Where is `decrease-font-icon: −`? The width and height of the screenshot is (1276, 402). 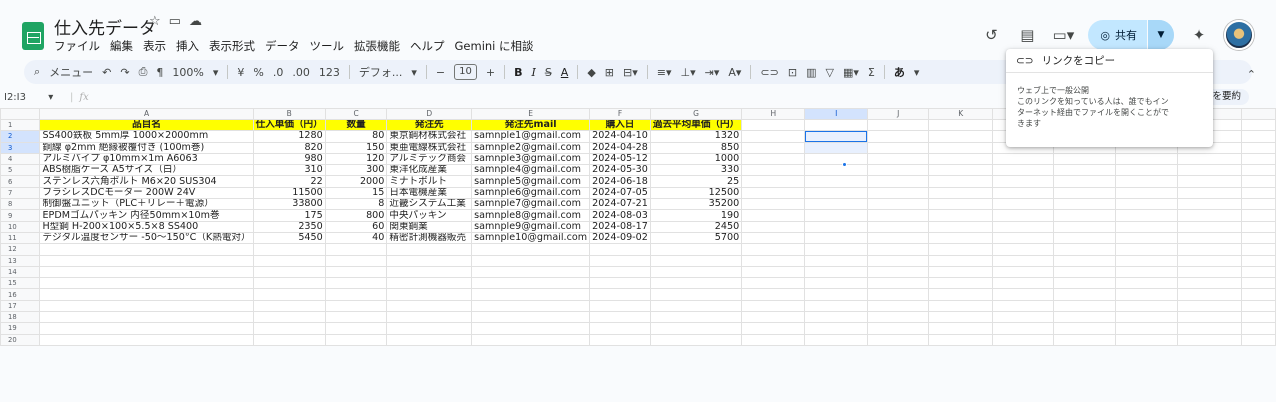
decrease-font-icon: − is located at coordinates (440, 72).